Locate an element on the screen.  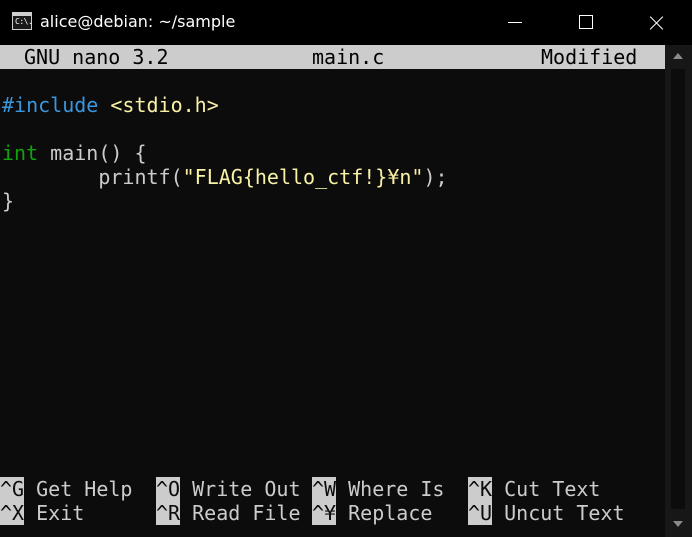
scroll-down-icon is located at coordinates (678, 524).